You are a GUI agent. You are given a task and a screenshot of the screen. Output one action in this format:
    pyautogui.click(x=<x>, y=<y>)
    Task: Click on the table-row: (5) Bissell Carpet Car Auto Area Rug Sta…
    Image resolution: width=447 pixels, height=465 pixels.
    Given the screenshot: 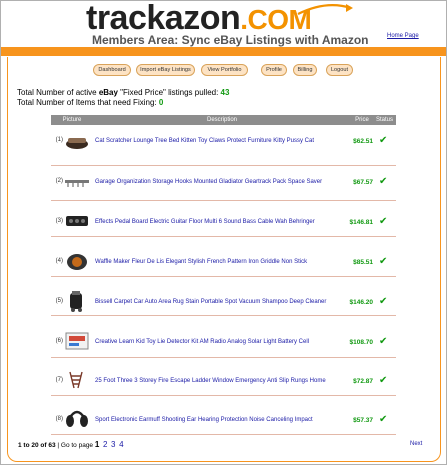 What is the action you would take?
    pyautogui.click(x=223, y=298)
    